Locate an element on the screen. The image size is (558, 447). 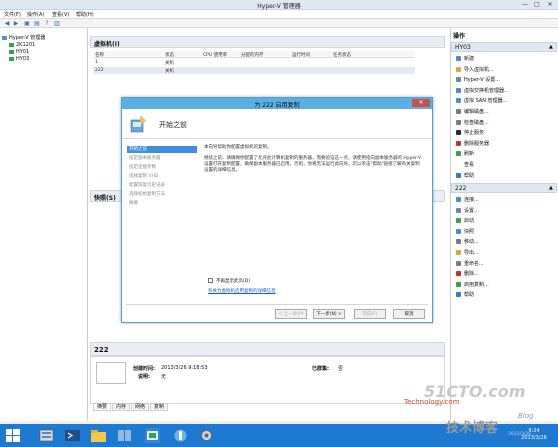
clustered-label: 已群集: is located at coordinates (320, 369).